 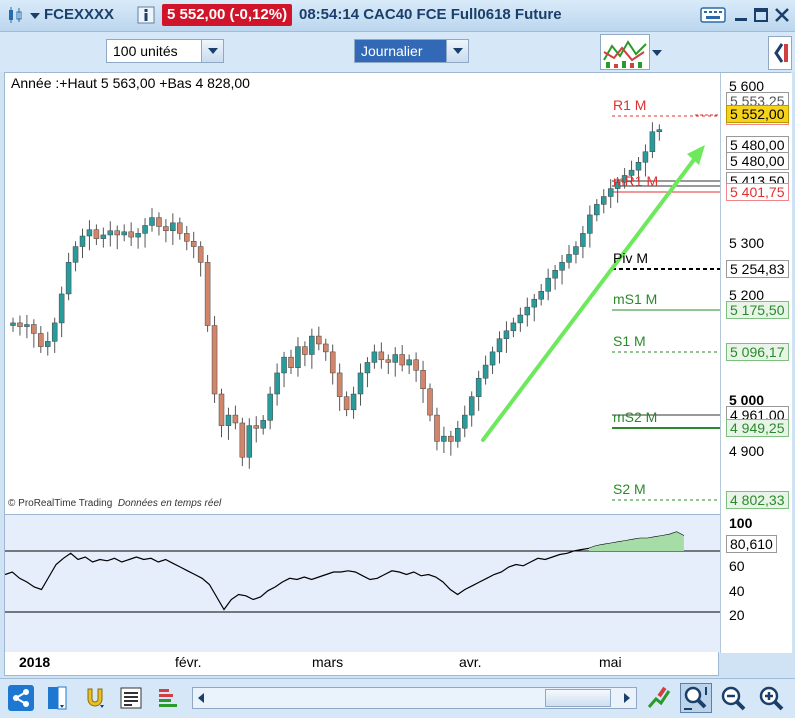 What do you see at coordinates (470, 662) in the screenshot?
I see `date-label-apr: avr.` at bounding box center [470, 662].